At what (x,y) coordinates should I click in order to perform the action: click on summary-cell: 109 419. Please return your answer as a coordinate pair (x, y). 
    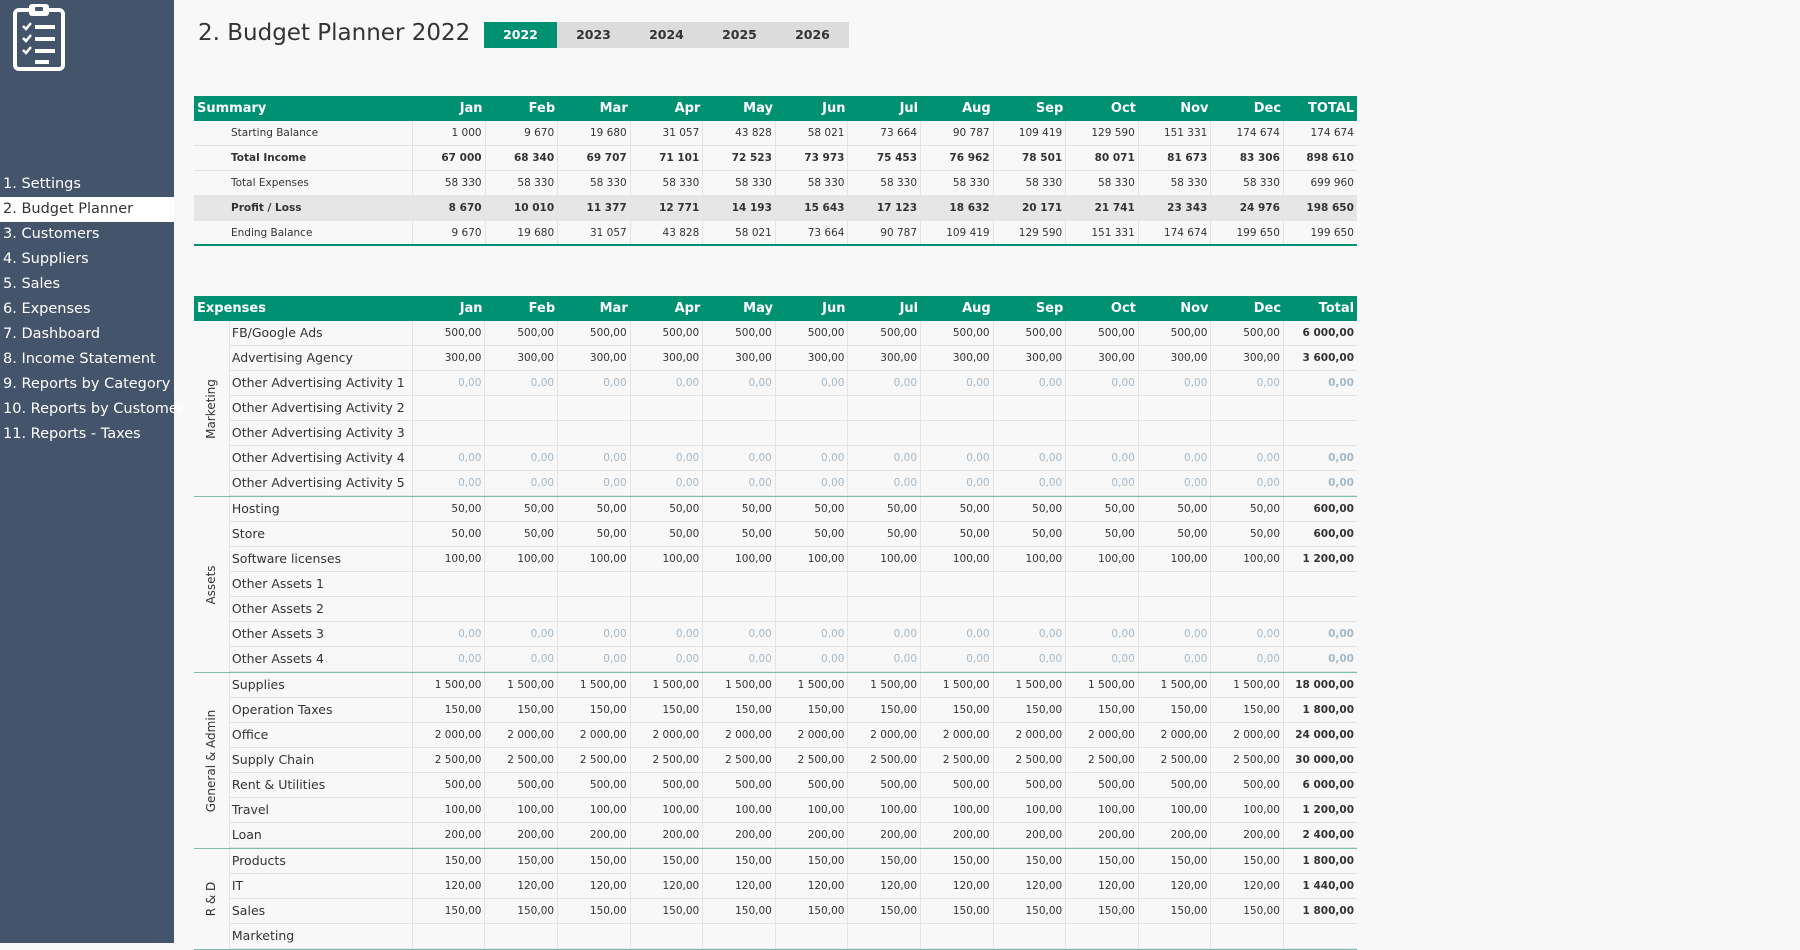
    Looking at the image, I should click on (957, 232).